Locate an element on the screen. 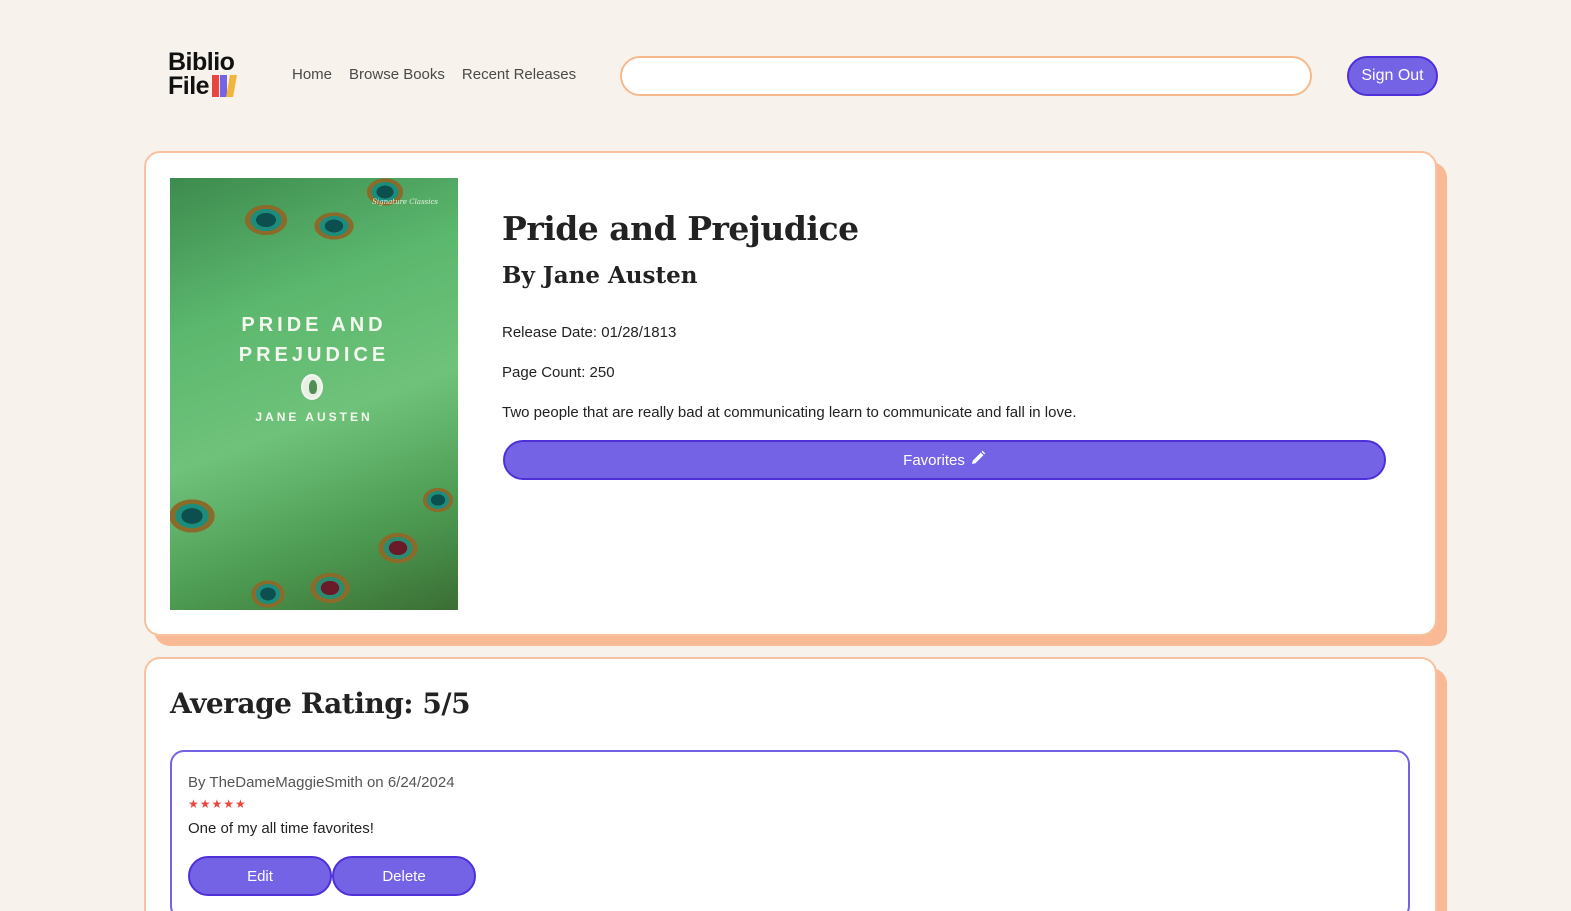 Image resolution: width=1571 pixels, height=911 pixels. delete-review-button: Delete is located at coordinates (404, 876).